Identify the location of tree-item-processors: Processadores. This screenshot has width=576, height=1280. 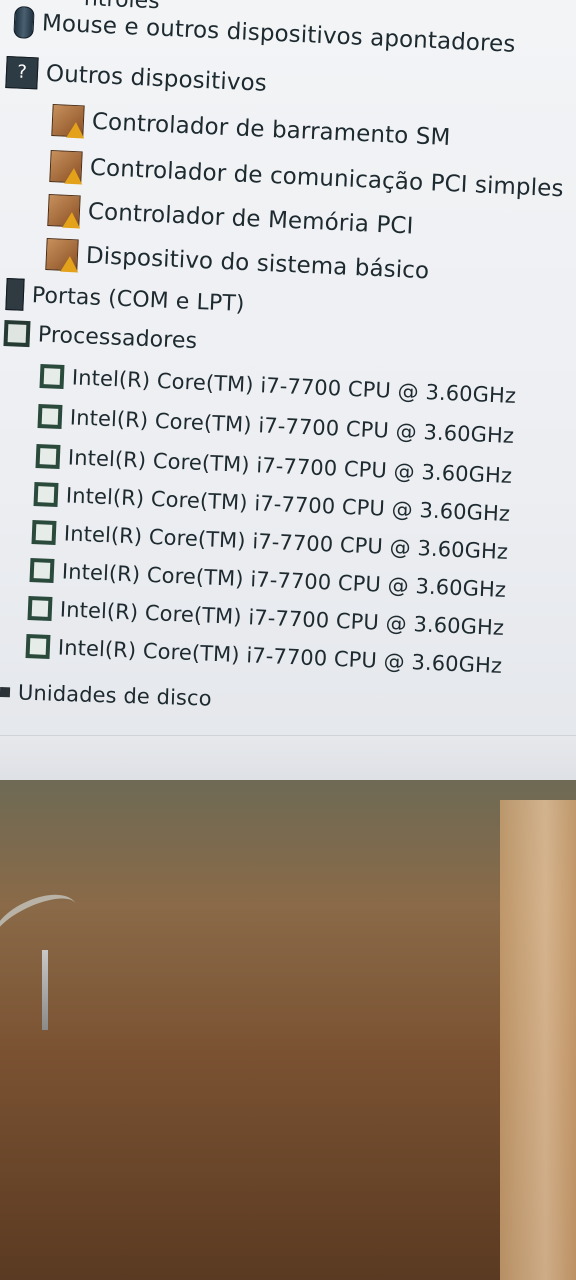
(100, 337).